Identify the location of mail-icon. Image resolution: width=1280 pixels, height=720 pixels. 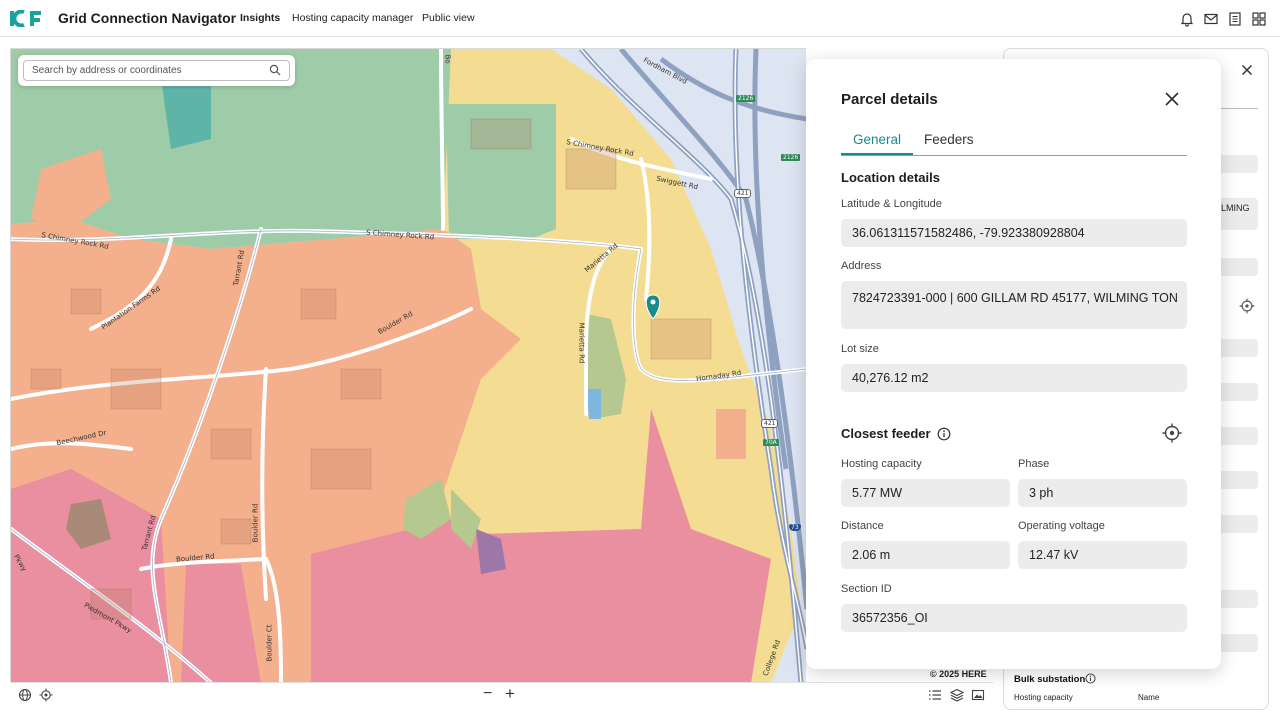
(1211, 19).